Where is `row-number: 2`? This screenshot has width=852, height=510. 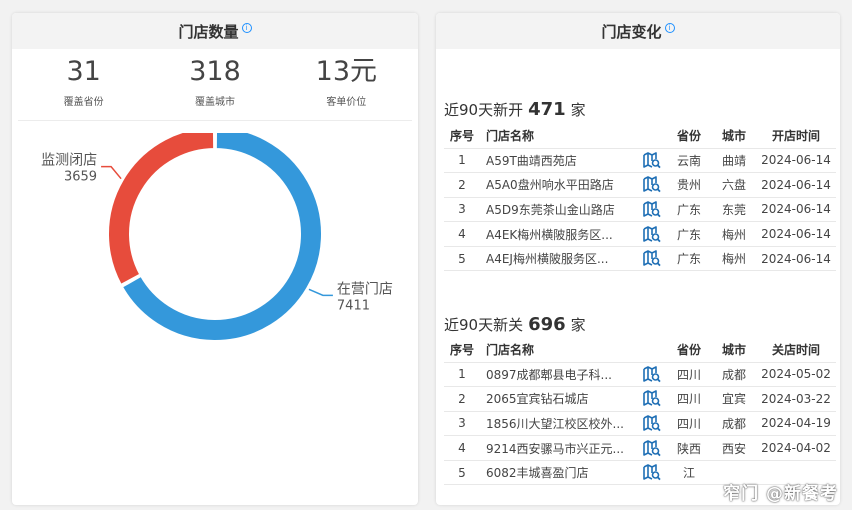
row-number: 2 is located at coordinates (462, 185).